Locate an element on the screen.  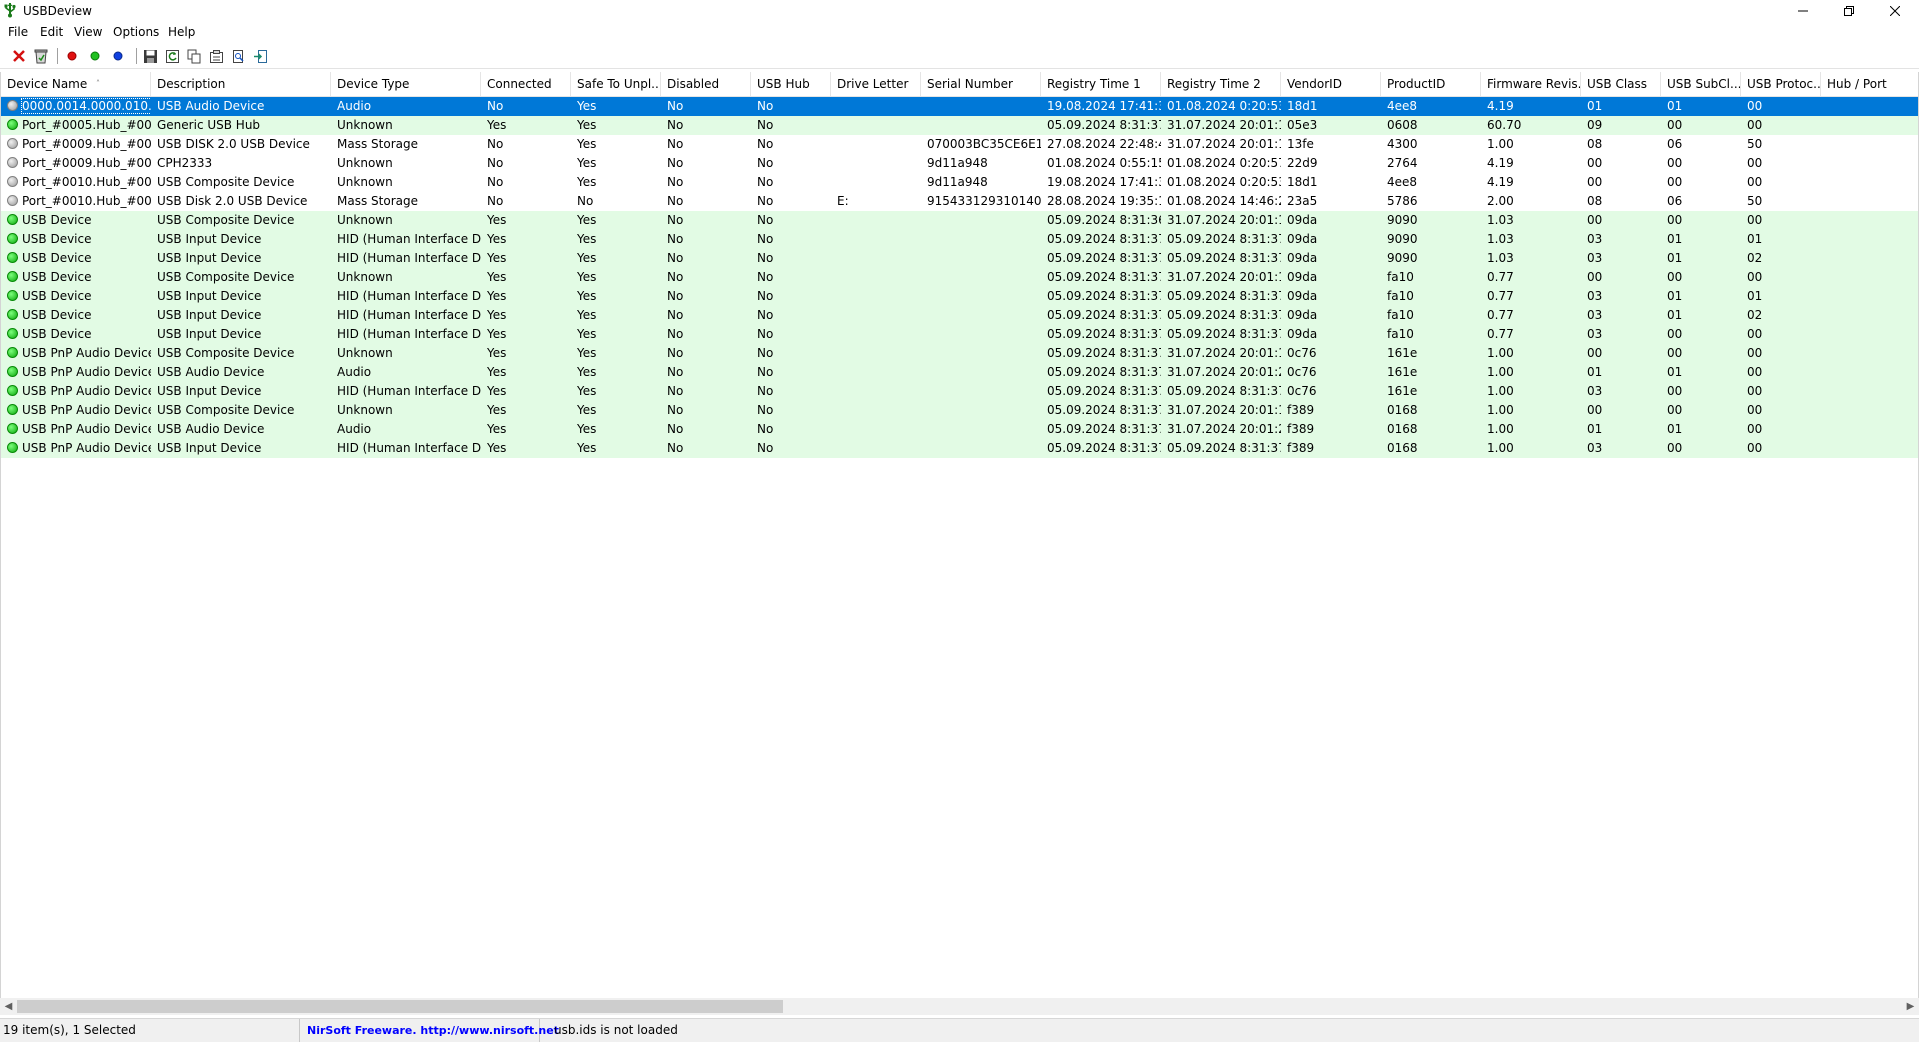
cell-firmware-revision: 1.00 is located at coordinates (1500, 144).